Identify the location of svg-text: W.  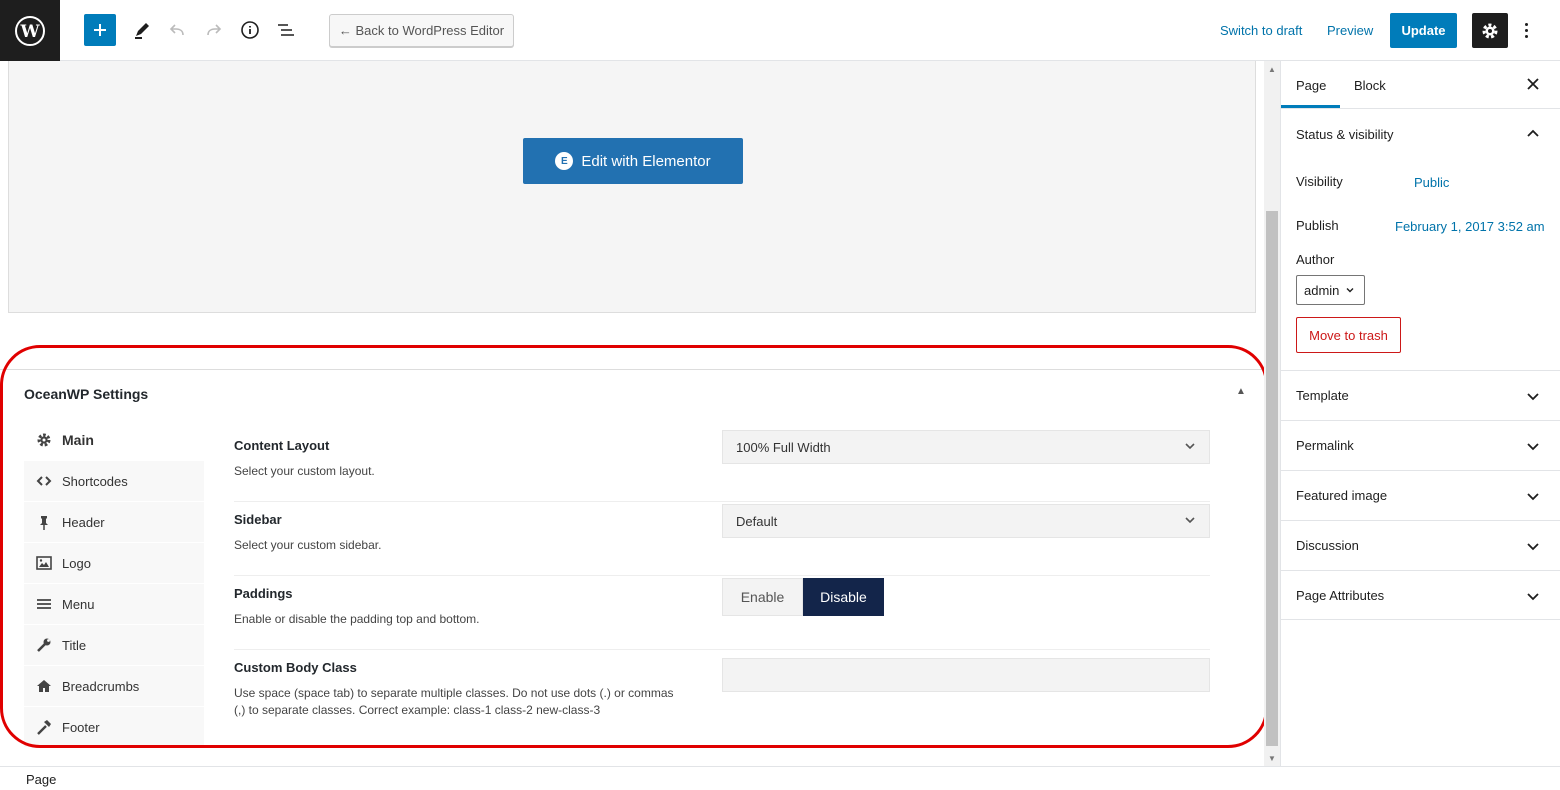
(29, 32).